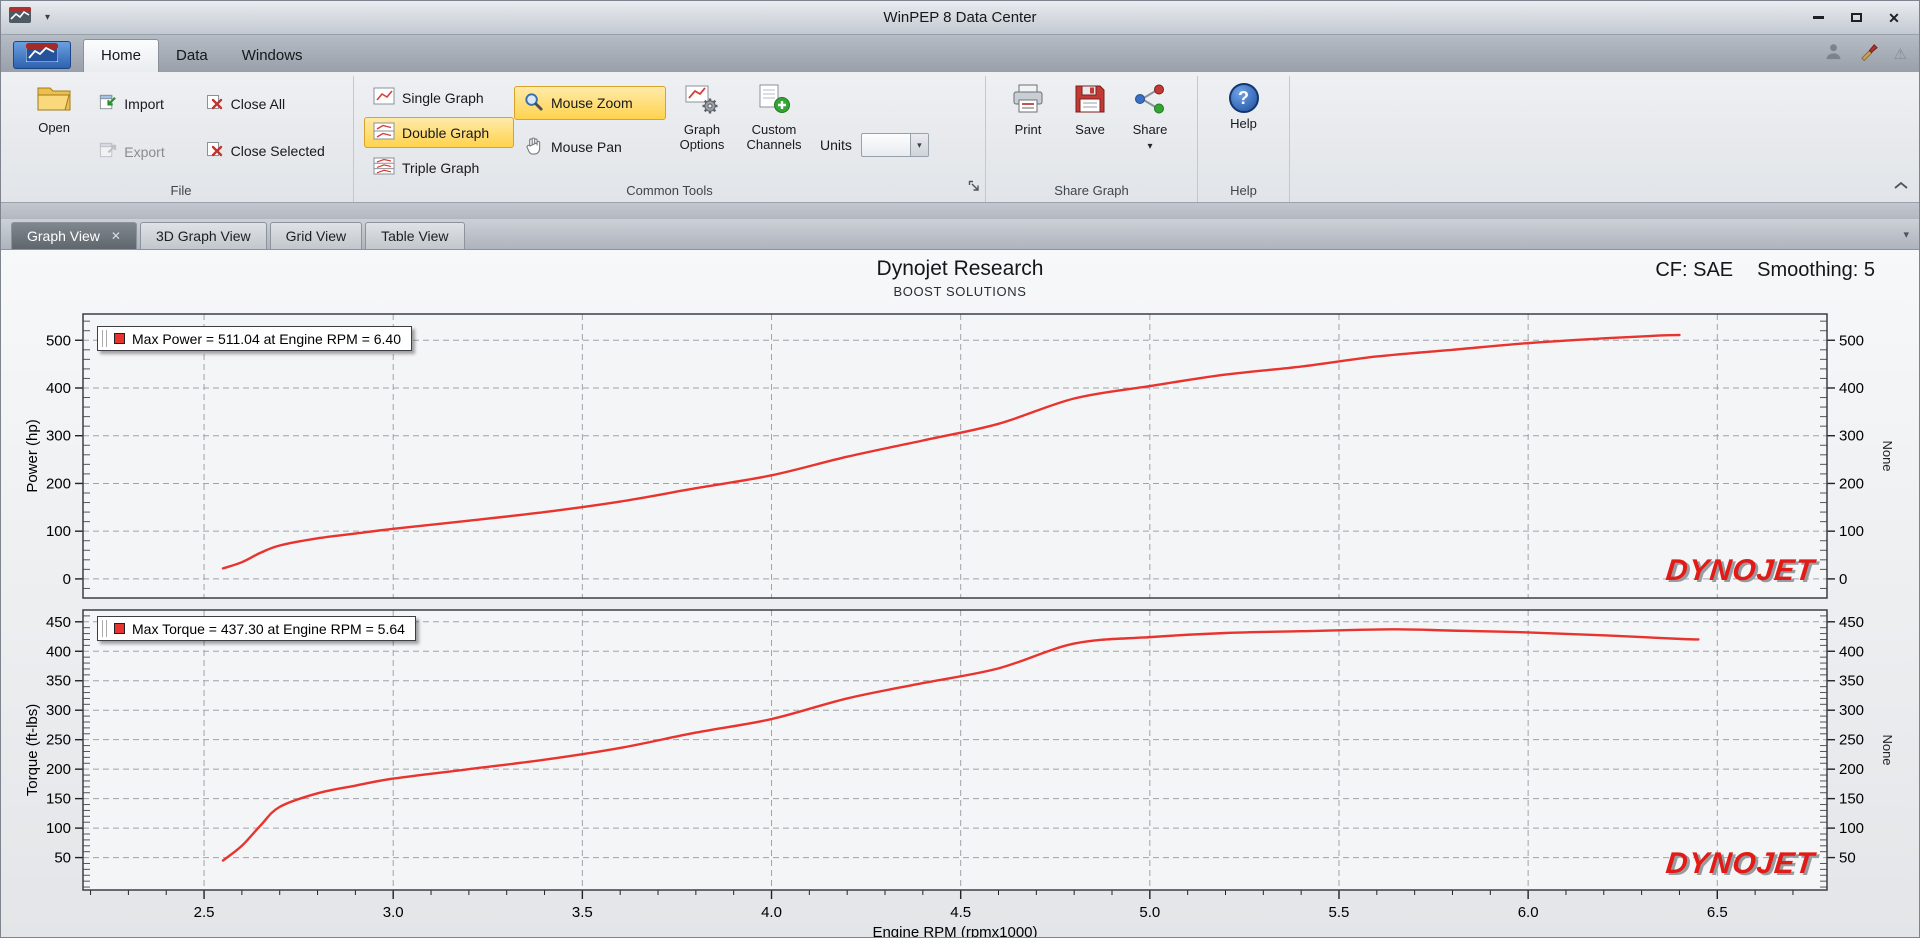  What do you see at coordinates (1150, 115) in the screenshot?
I see `share-button: Share ▾` at bounding box center [1150, 115].